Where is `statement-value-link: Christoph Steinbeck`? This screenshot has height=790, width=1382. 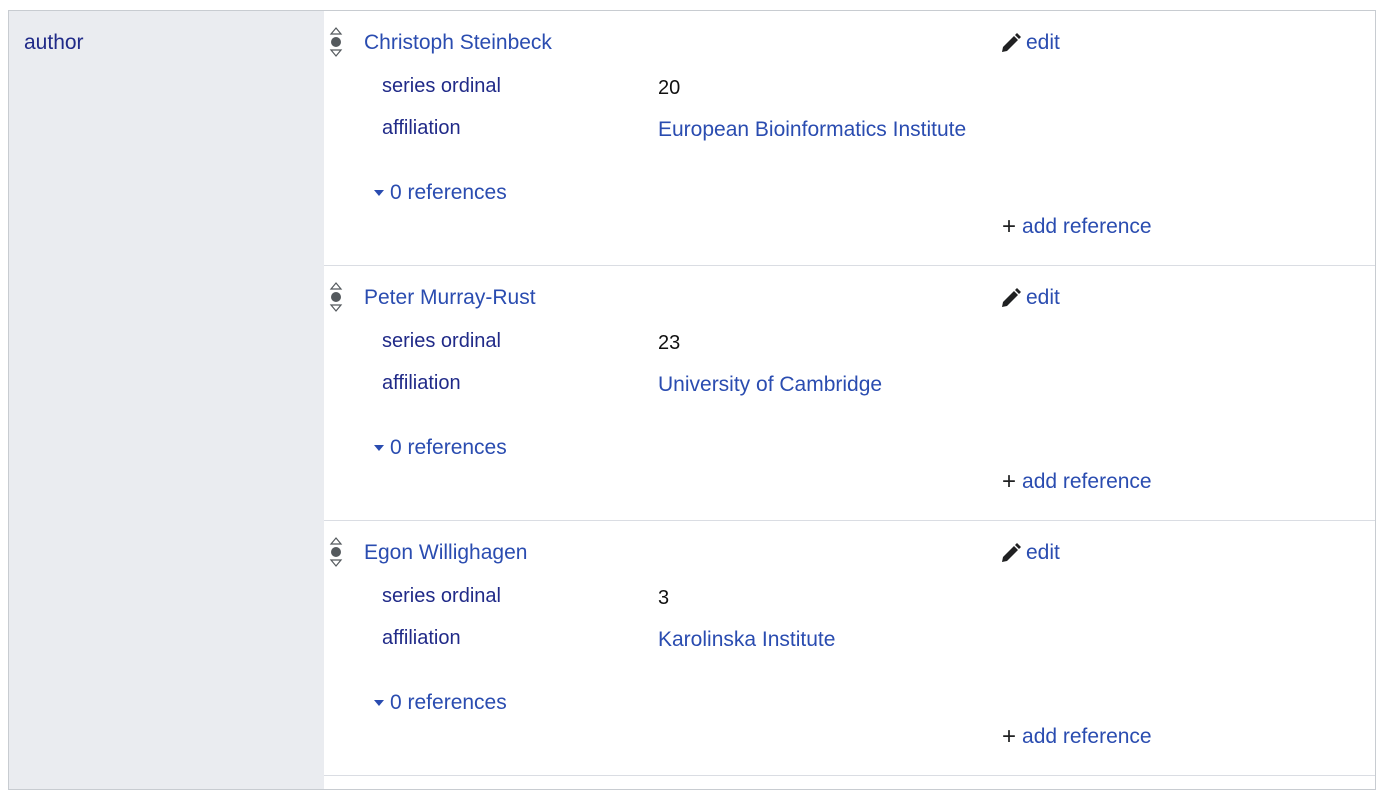 statement-value-link: Christoph Steinbeck is located at coordinates (458, 43).